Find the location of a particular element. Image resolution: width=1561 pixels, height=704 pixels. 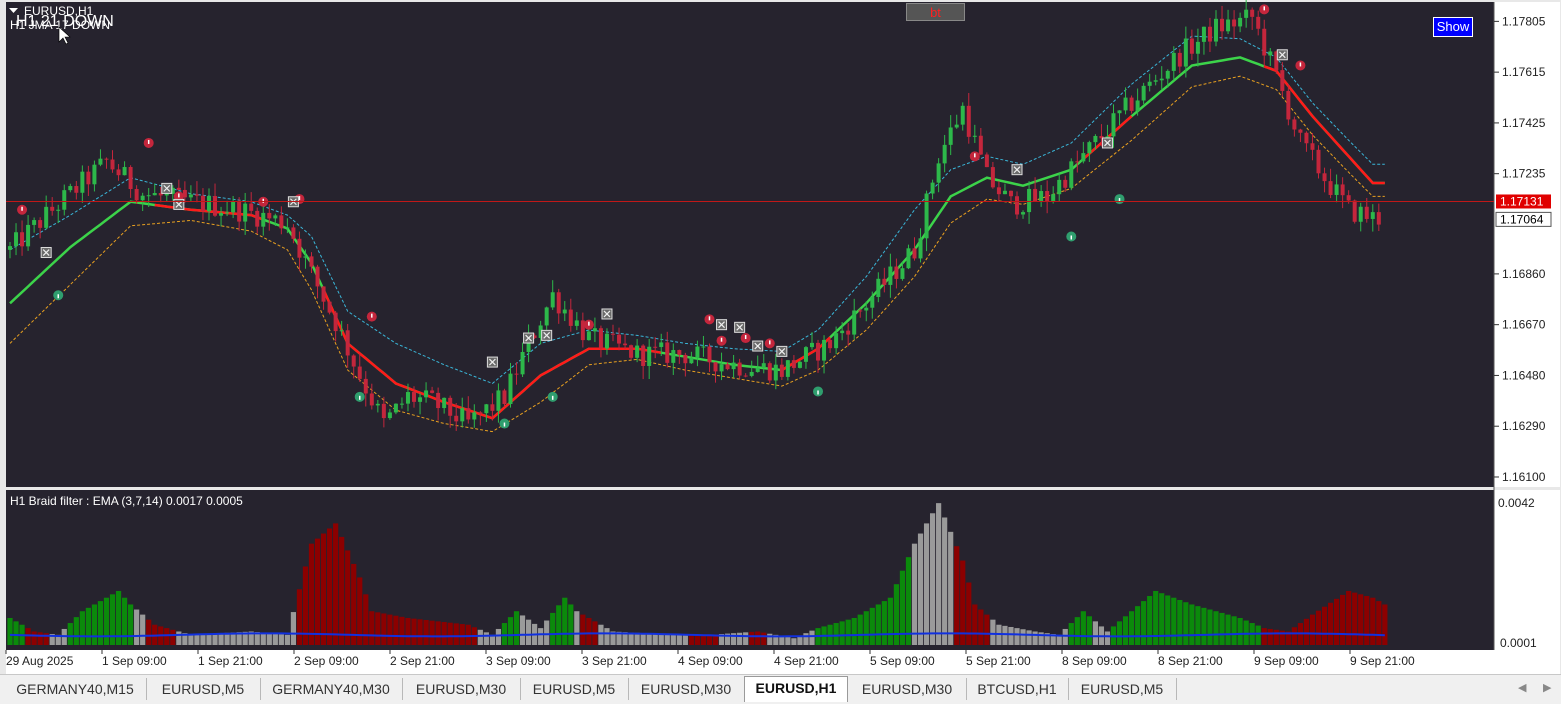

tab-eurusd-m30-3: EURUSD,M30 is located at coordinates (907, 689).